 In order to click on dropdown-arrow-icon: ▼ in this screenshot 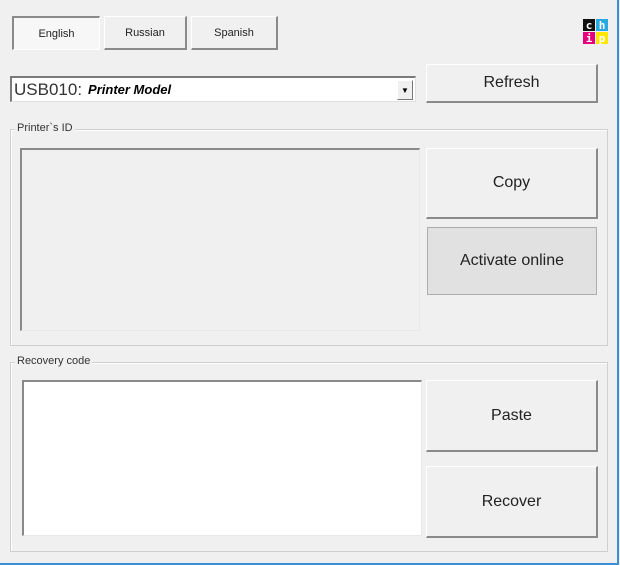, I will do `click(405, 90)`.